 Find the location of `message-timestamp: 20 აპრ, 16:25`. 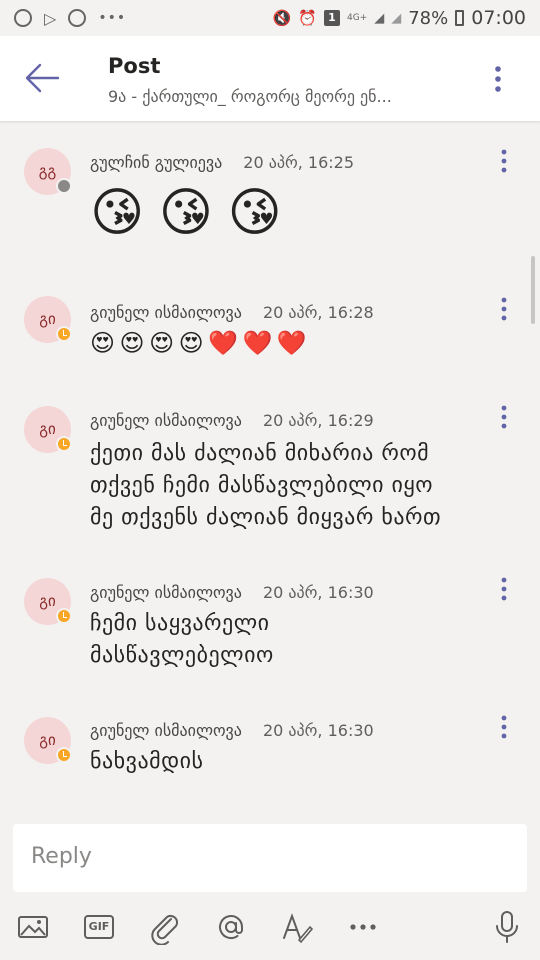

message-timestamp: 20 აპრ, 16:25 is located at coordinates (299, 162).